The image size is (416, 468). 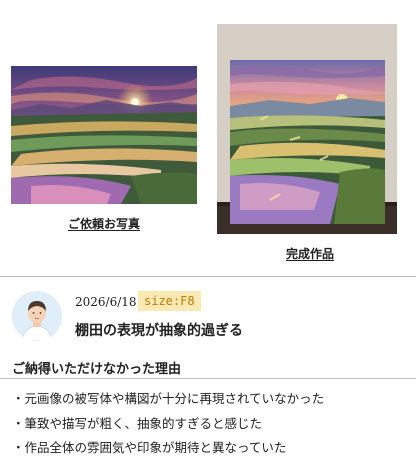 What do you see at coordinates (106, 302) in the screenshot?
I see `review-date: 2026/6/18` at bounding box center [106, 302].